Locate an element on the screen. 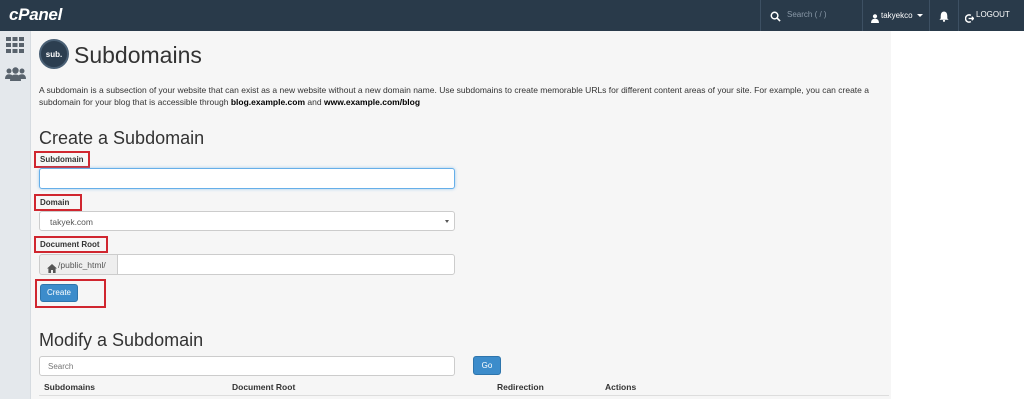 The height and width of the screenshot is (399, 1024). logout-icon is located at coordinates (969, 19).